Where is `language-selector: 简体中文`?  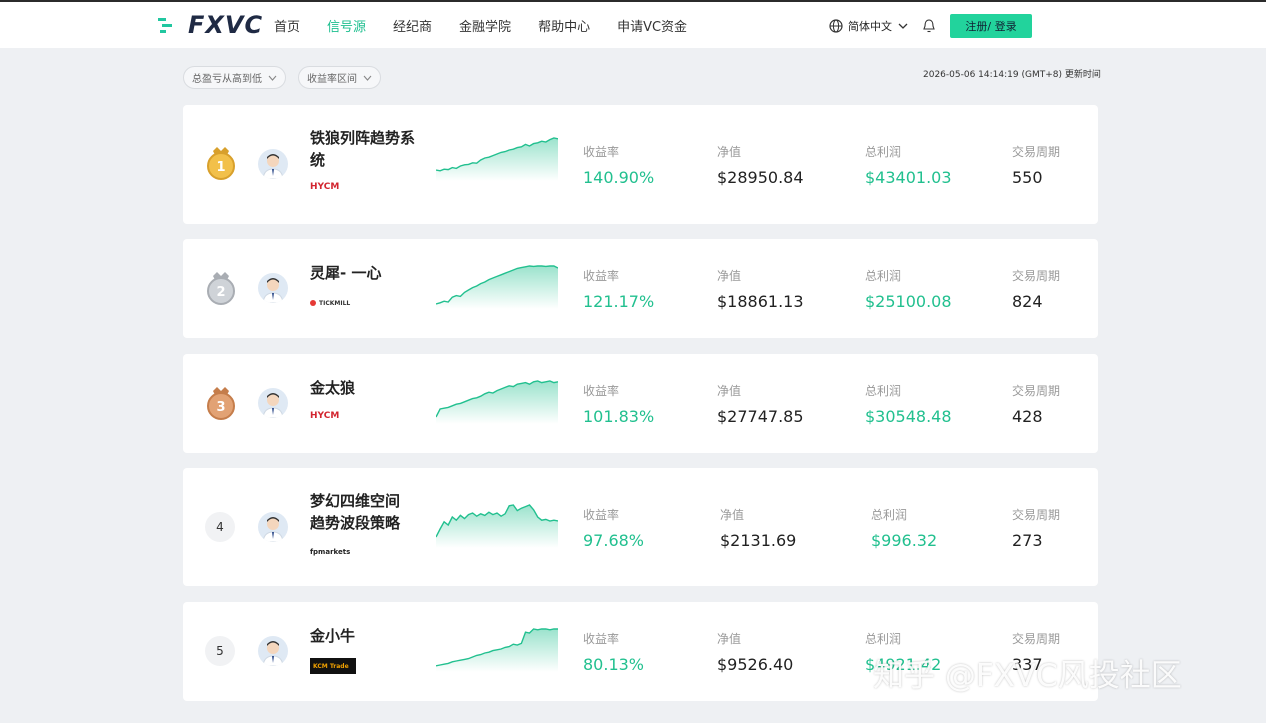 language-selector: 简体中文 is located at coordinates (871, 26).